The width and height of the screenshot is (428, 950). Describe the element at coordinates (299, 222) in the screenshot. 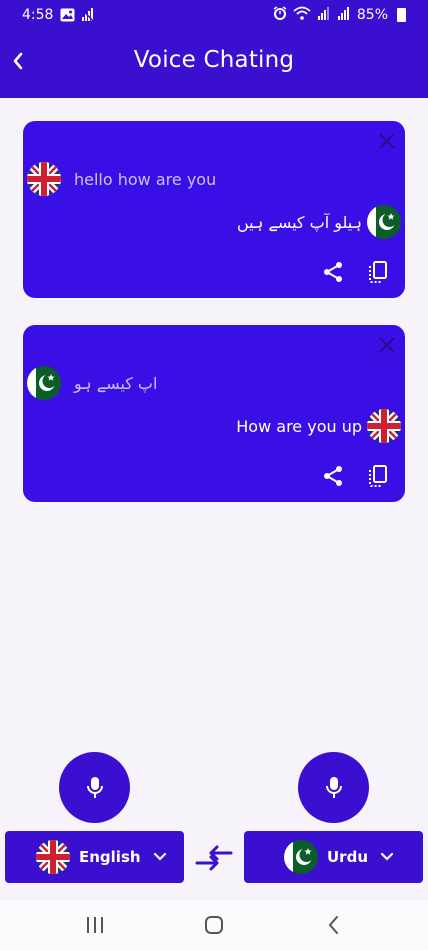

I see `translated-text: ہیلو آپ کیسے ہیں` at that location.